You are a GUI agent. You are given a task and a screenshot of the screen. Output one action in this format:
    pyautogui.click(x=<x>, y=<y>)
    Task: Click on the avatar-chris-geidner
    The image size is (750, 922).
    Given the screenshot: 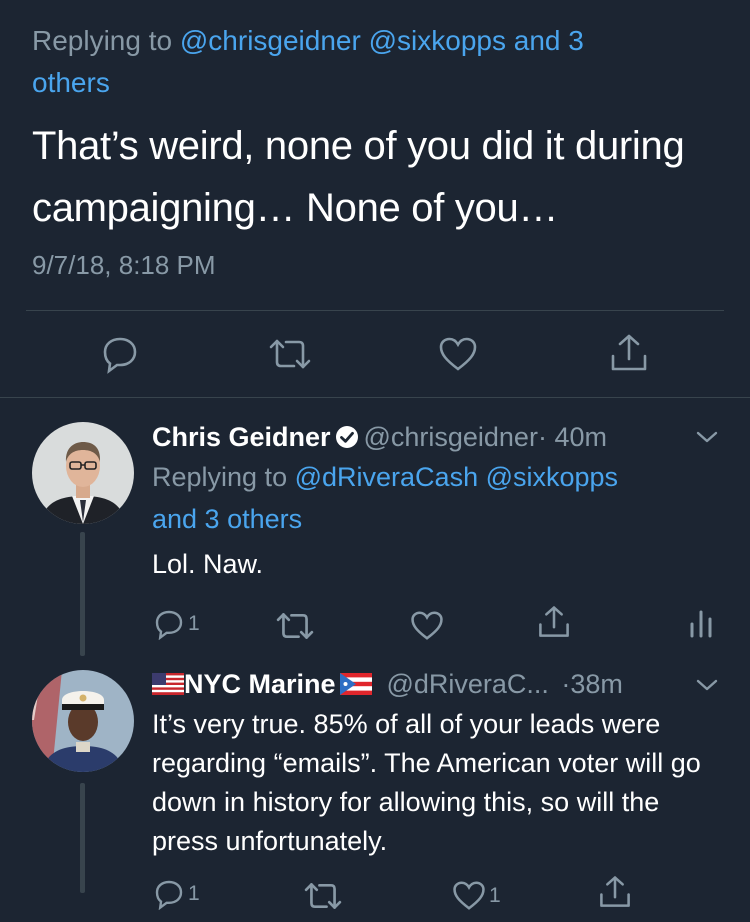 What is the action you would take?
    pyautogui.click(x=83, y=473)
    